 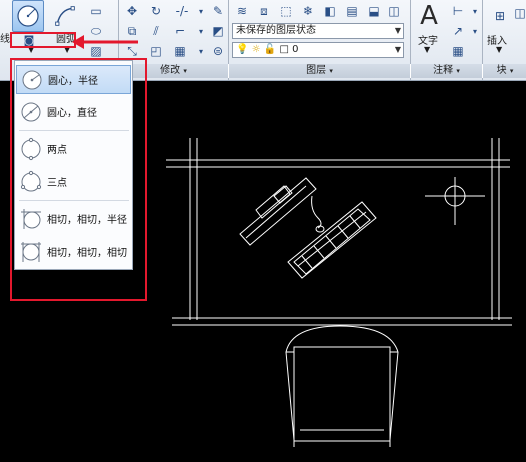 I want to click on layer-freeze-button: ❄, so click(x=308, y=11).